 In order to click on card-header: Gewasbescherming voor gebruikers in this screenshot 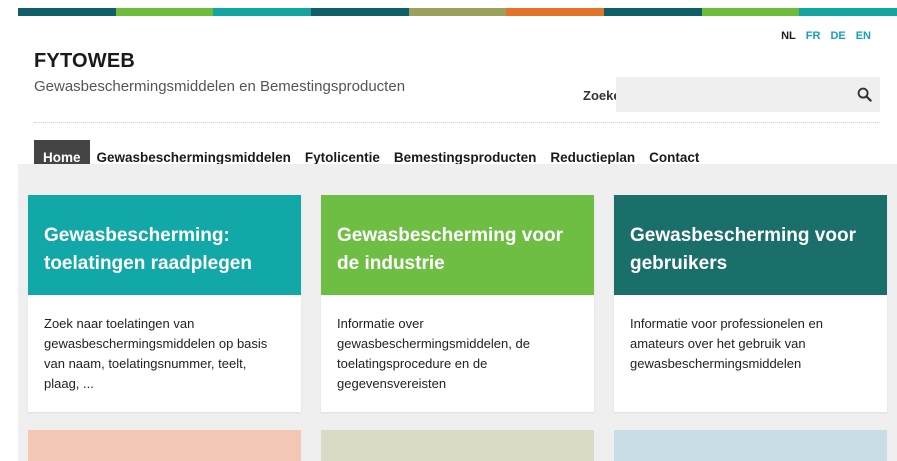, I will do `click(750, 245)`.